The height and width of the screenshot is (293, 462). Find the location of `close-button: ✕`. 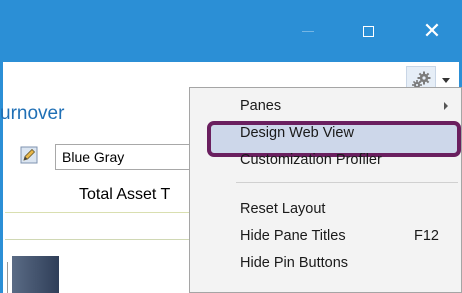

close-button: ✕ is located at coordinates (432, 31).